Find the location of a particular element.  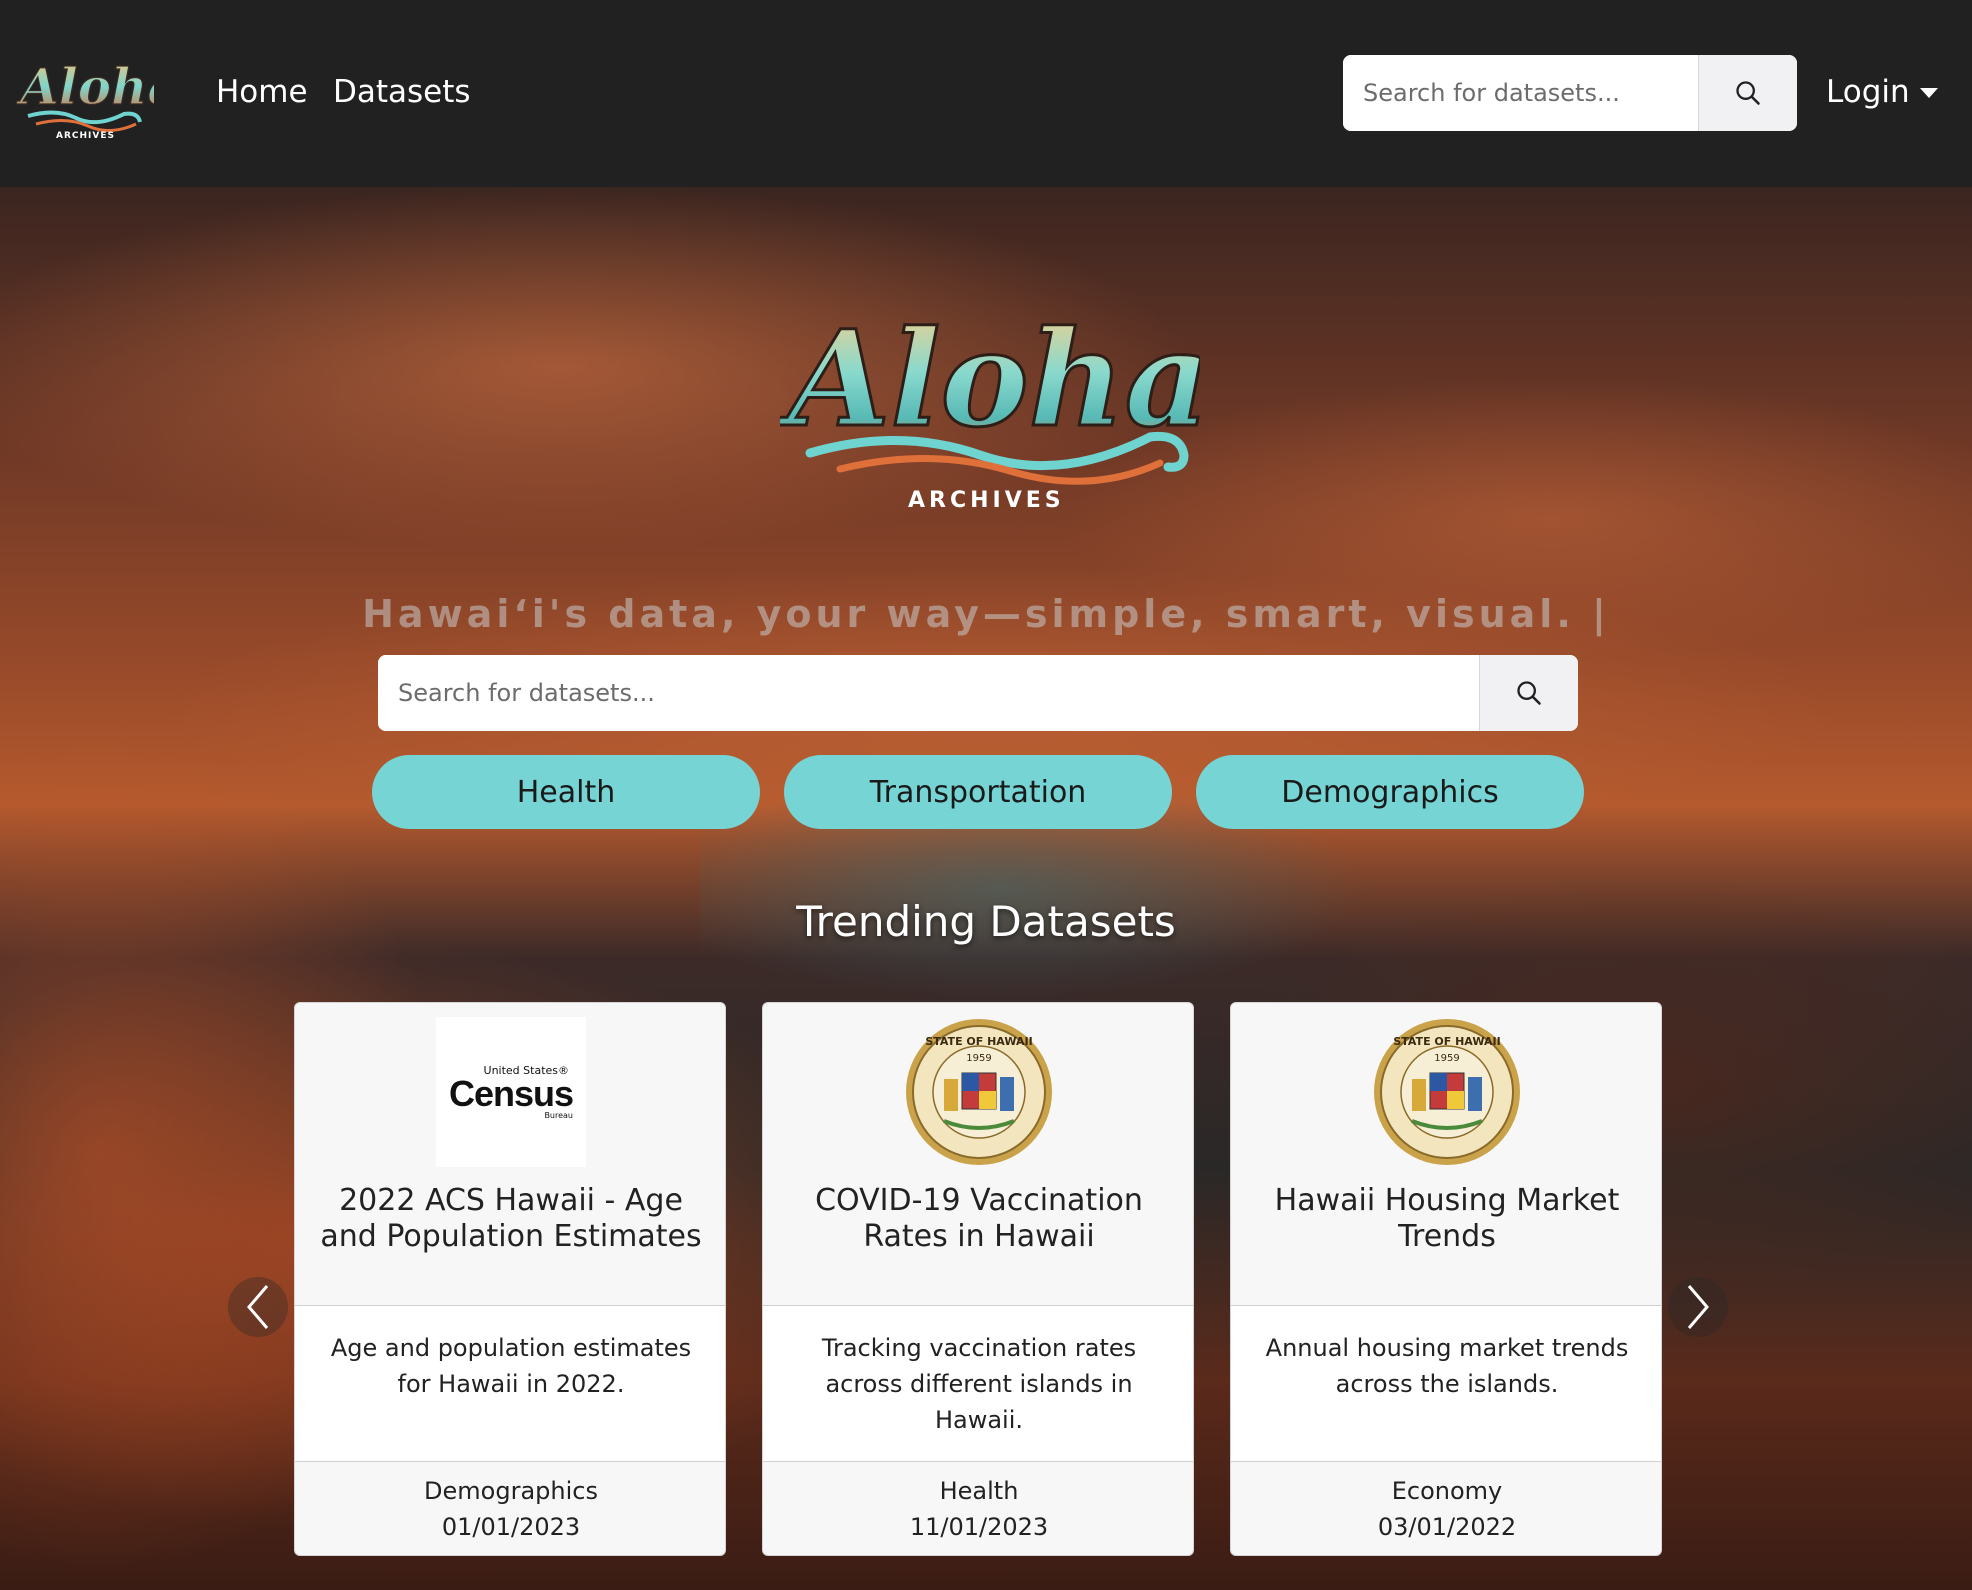

chevron-right-icon is located at coordinates (1698, 1307).